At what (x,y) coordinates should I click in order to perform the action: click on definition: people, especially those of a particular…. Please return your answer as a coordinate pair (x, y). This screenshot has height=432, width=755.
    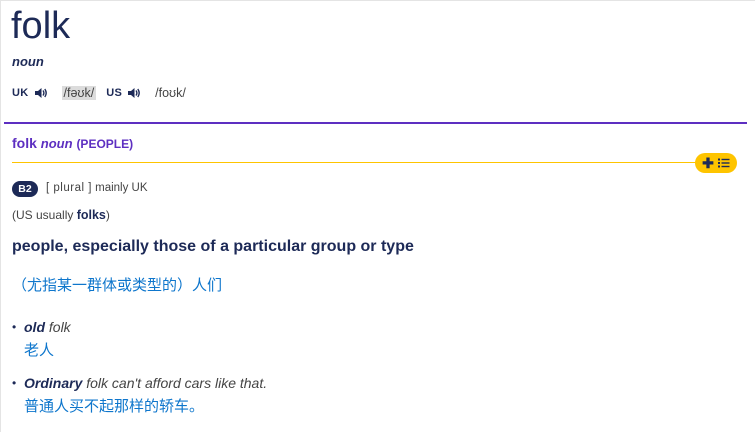
    Looking at the image, I should click on (213, 246).